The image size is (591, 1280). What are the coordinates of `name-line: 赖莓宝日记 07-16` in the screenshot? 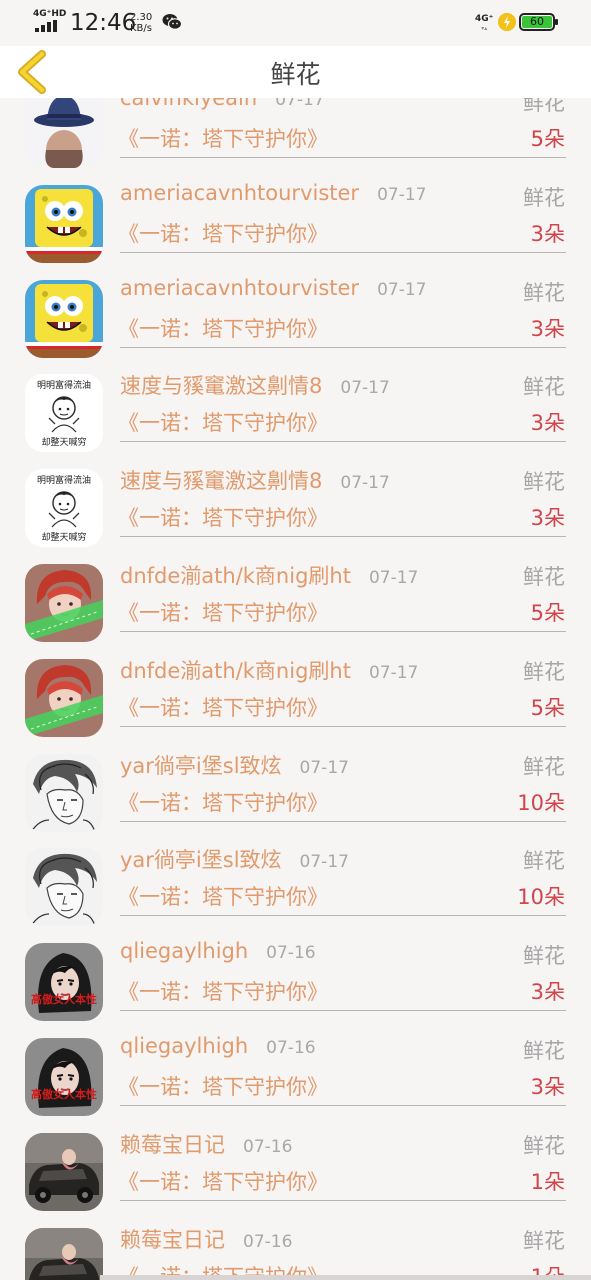 It's located at (206, 1238).